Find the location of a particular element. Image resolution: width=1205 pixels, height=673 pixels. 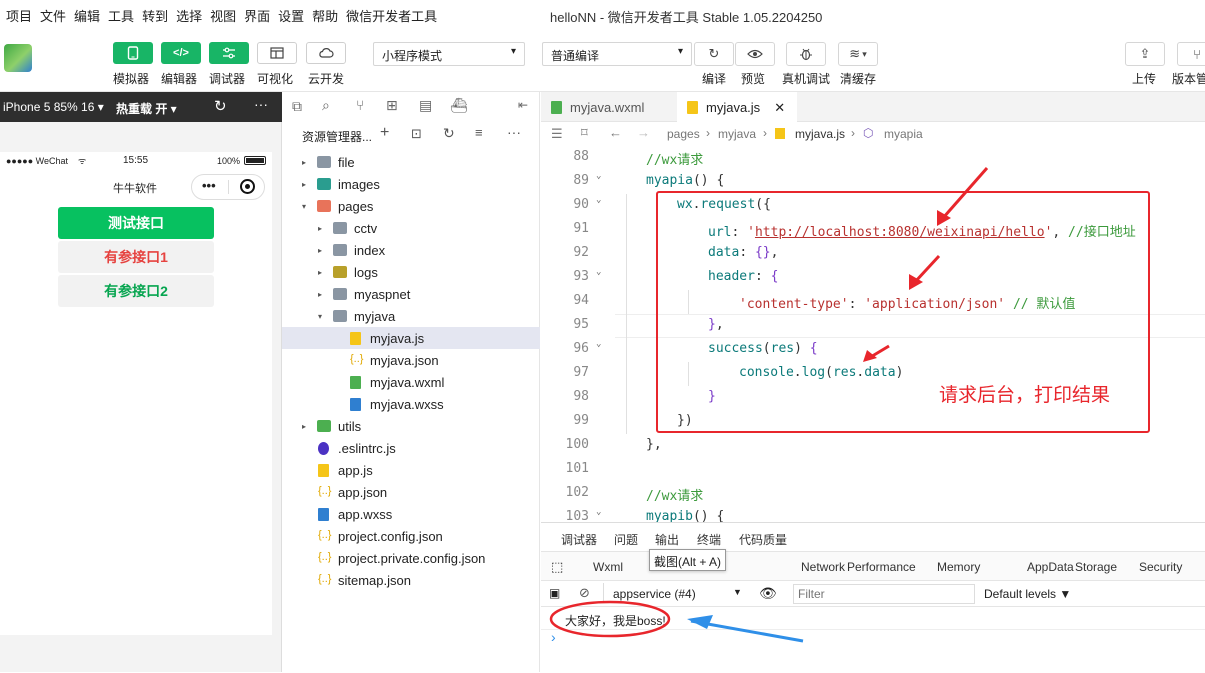

param-api1-button: 有参接口1 is located at coordinates (136, 257).